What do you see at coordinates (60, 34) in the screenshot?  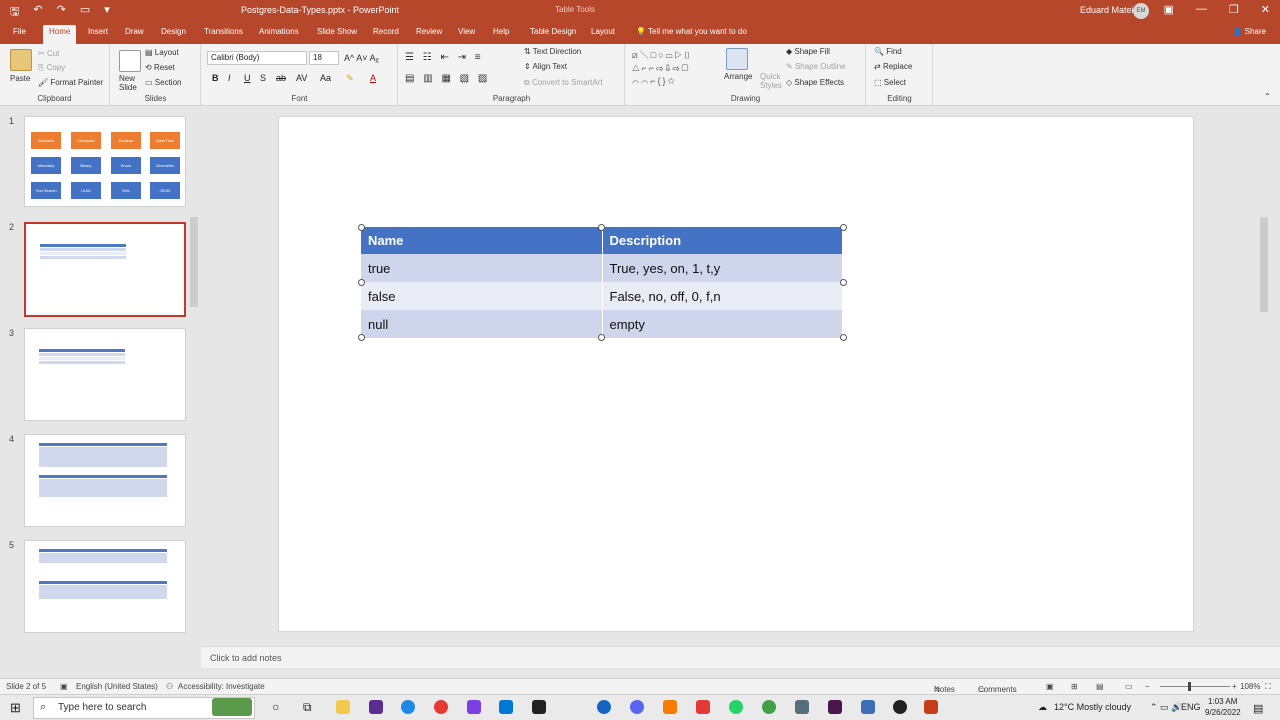 I see `tab-home: Home` at bounding box center [60, 34].